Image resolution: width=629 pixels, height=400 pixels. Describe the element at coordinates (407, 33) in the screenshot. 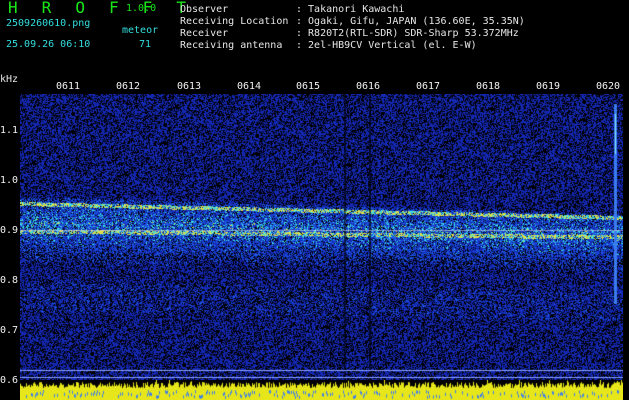

I see `info-value-receiver: : R820T2(RTL-SDR) SDR-Sharp 53.372MHz` at that location.